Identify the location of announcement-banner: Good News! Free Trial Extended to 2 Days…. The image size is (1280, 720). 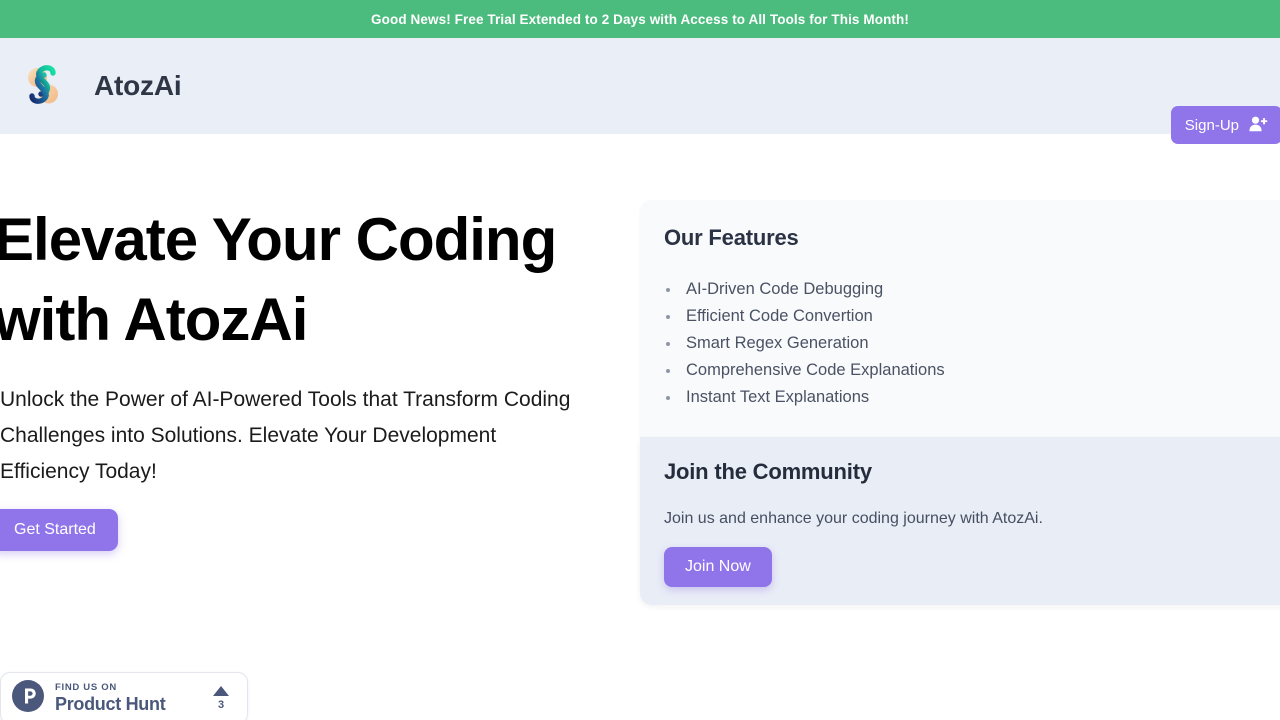
(640, 19).